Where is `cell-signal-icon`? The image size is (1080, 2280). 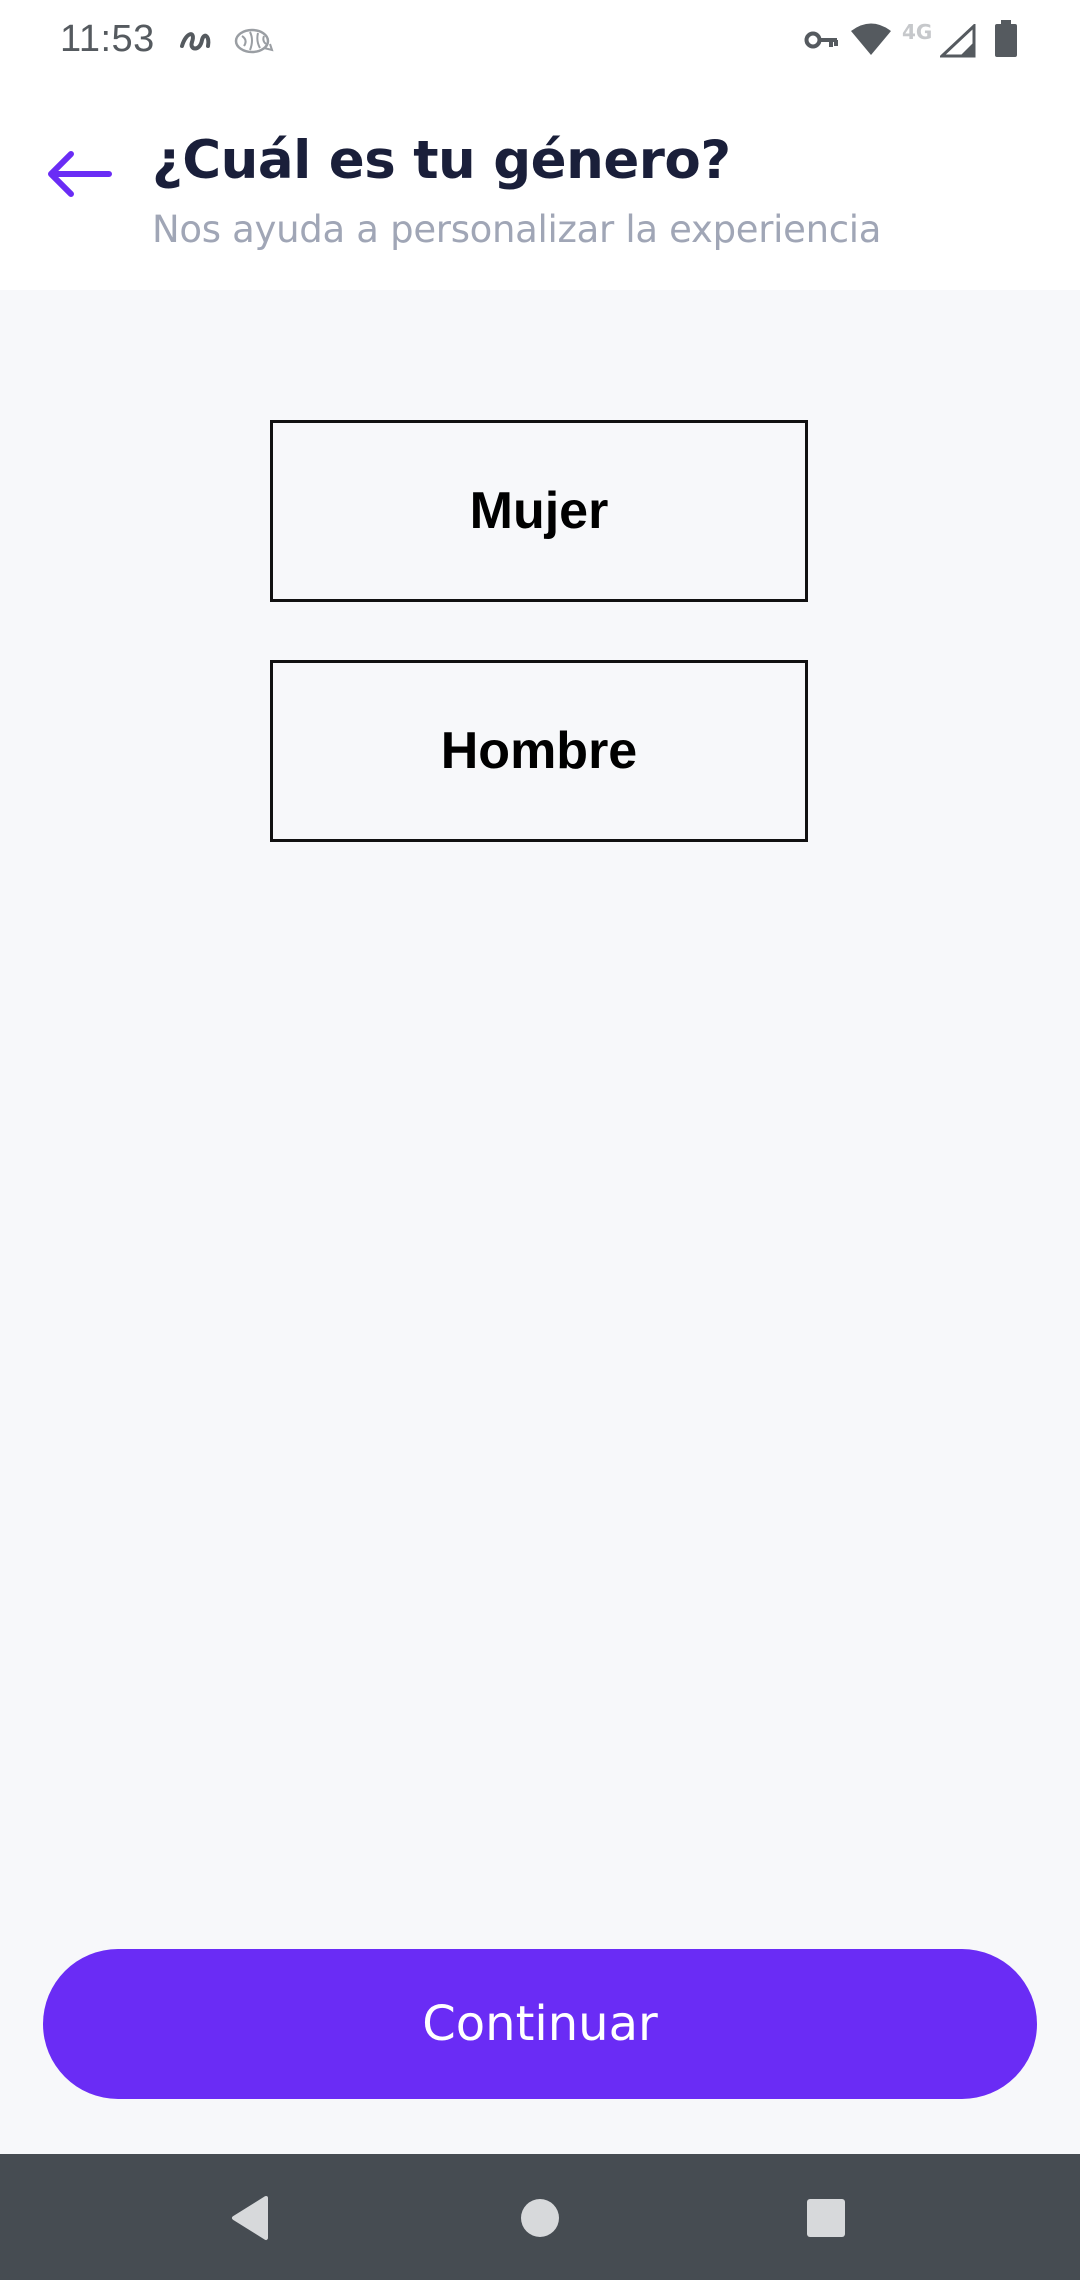
cell-signal-icon is located at coordinates (957, 42).